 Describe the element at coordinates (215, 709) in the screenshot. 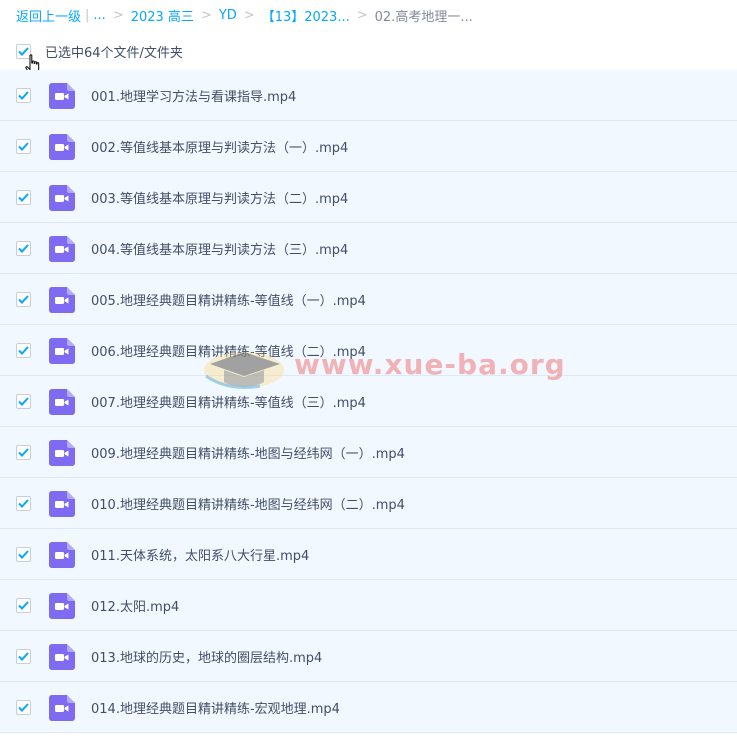

I see `file-name: 014.地理经典题目精讲精练-宏观地理.mp4` at that location.